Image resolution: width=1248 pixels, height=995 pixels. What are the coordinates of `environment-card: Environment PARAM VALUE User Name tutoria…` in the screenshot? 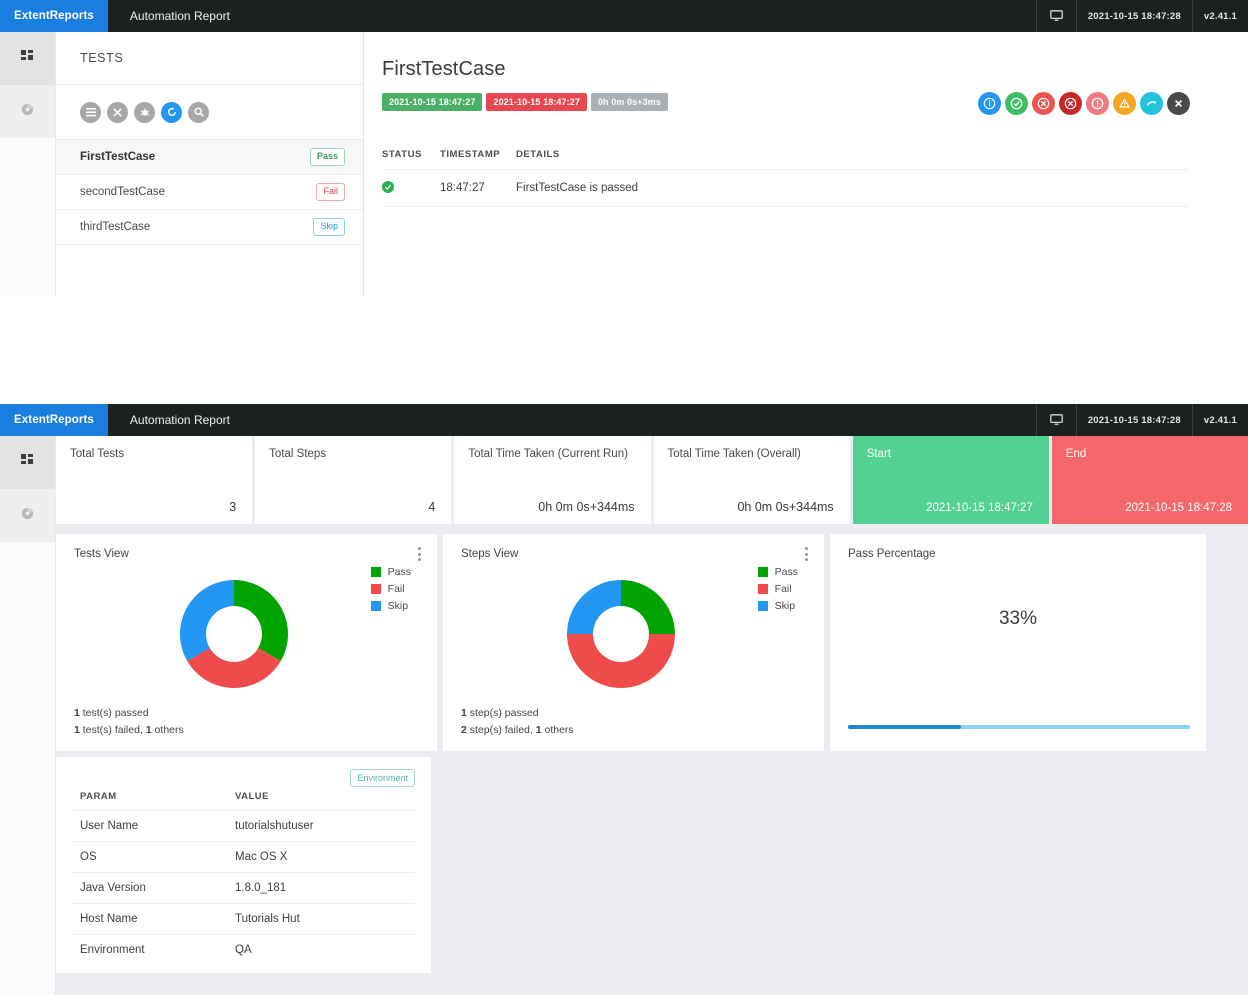 It's located at (243, 865).